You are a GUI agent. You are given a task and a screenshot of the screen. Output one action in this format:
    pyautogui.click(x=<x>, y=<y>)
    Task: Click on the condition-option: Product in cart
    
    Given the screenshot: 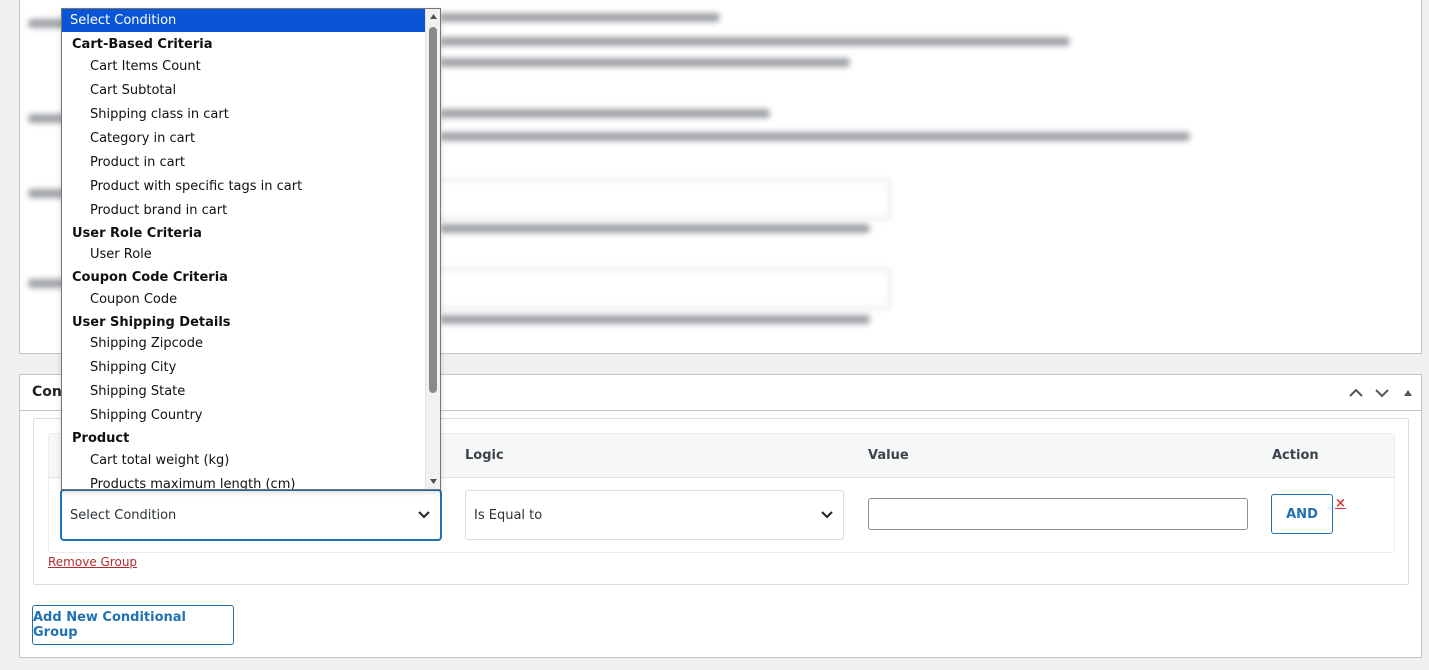 What is the action you would take?
    pyautogui.click(x=244, y=162)
    